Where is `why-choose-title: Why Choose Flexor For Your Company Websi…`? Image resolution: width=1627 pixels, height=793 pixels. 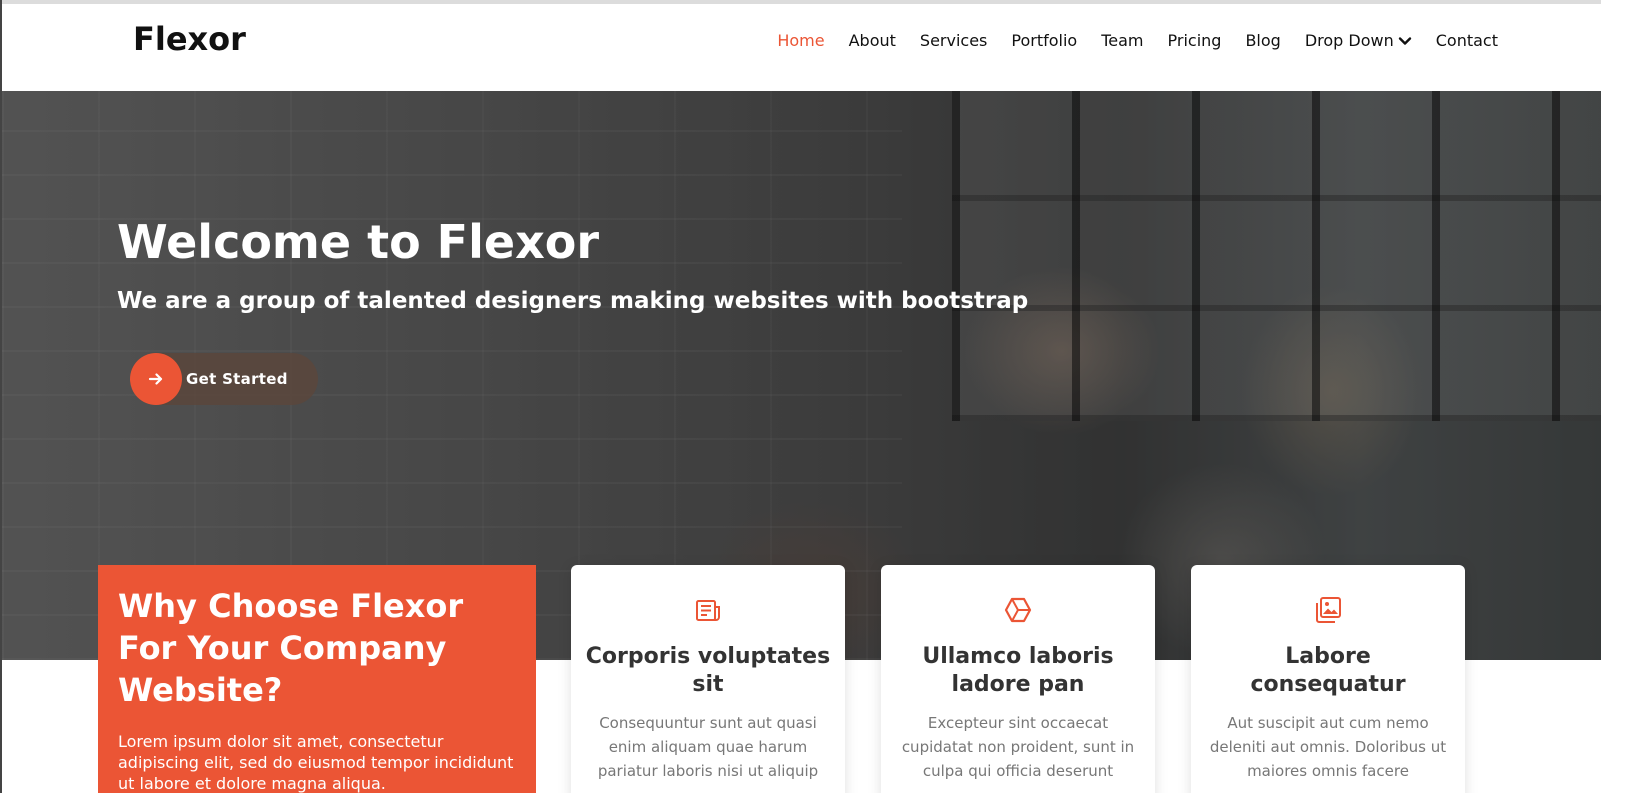
why-choose-title: Why Choose Flexor For Your Company Websi… is located at coordinates (291, 648).